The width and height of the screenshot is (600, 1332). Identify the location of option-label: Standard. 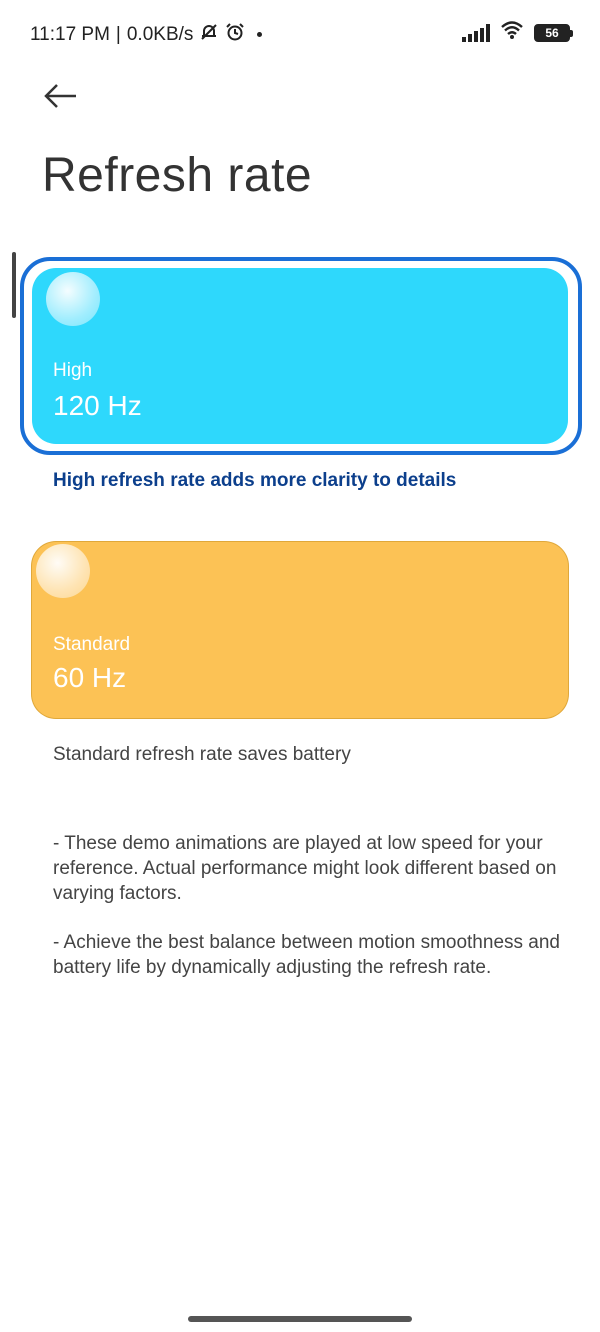
(92, 644).